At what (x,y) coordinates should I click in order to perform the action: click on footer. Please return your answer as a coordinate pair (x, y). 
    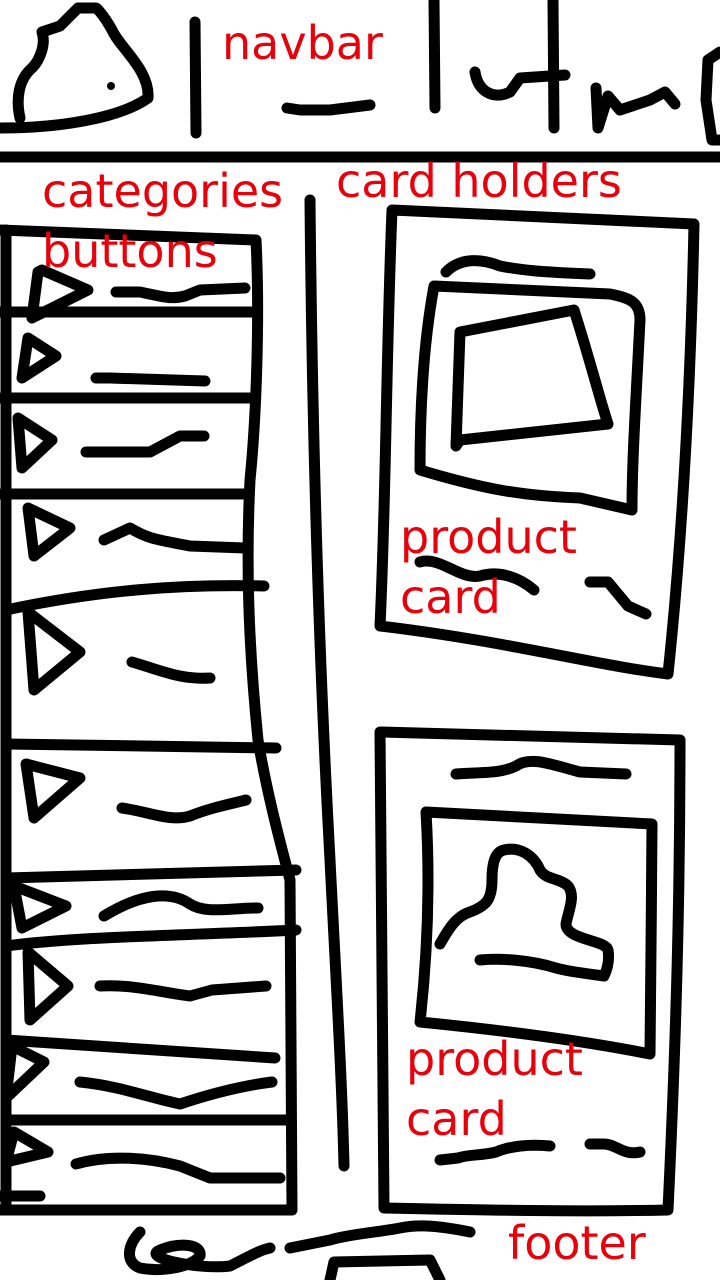
    Looking at the image, I should click on (300, 1250).